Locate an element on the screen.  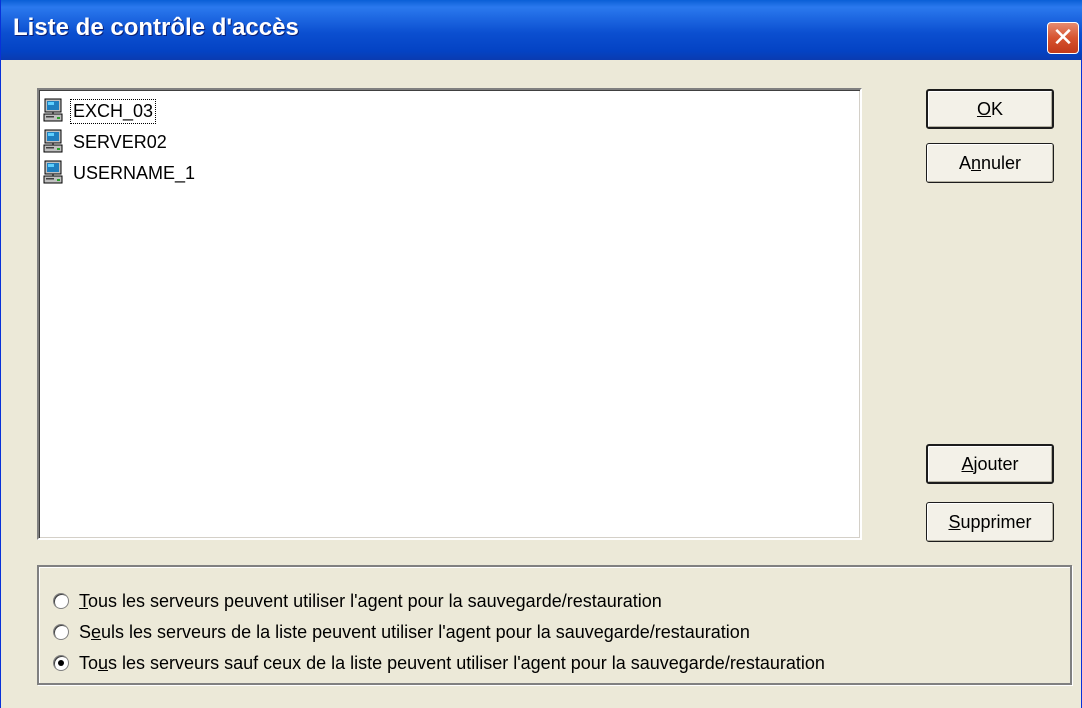
remove-label-rest: upprimer is located at coordinates (996, 521).